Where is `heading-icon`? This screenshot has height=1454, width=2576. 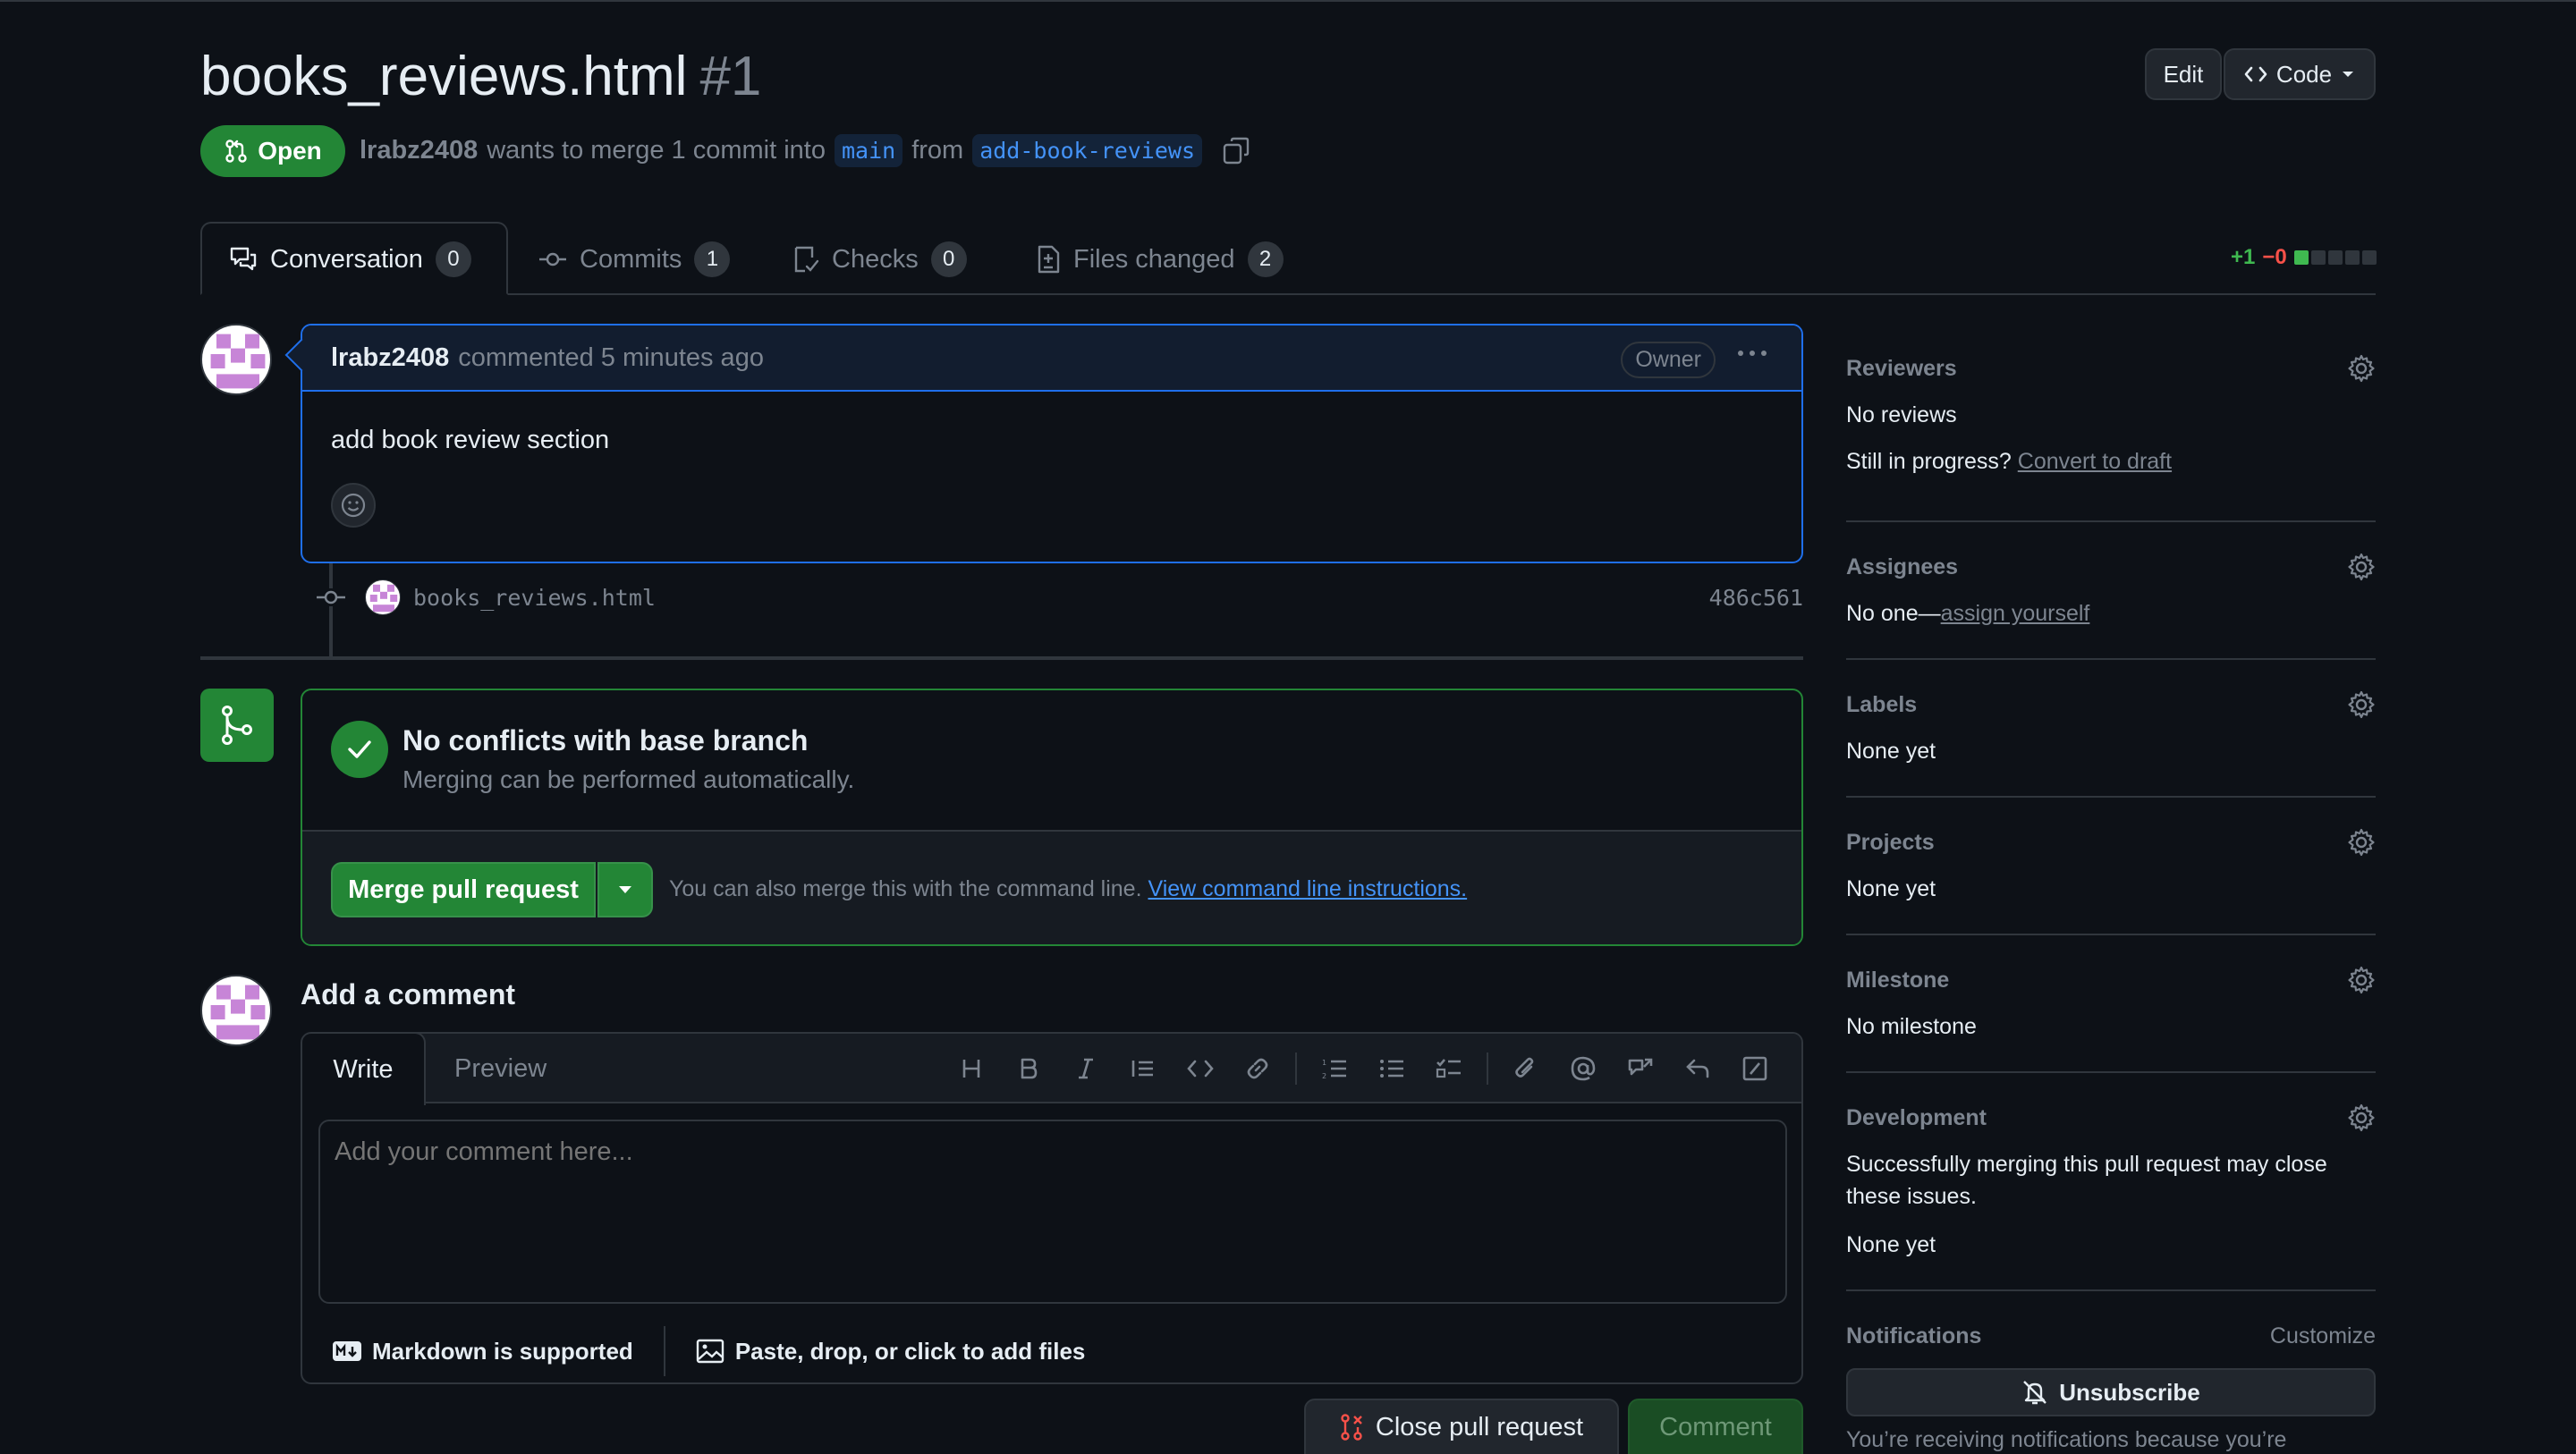
heading-icon is located at coordinates (971, 1068).